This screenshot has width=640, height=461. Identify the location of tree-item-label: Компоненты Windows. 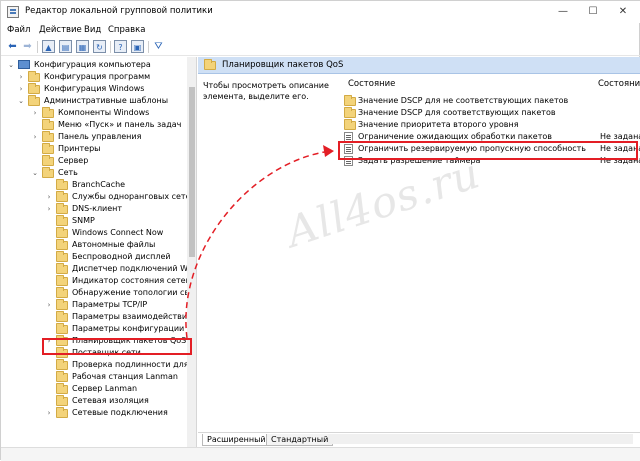
(104, 112).